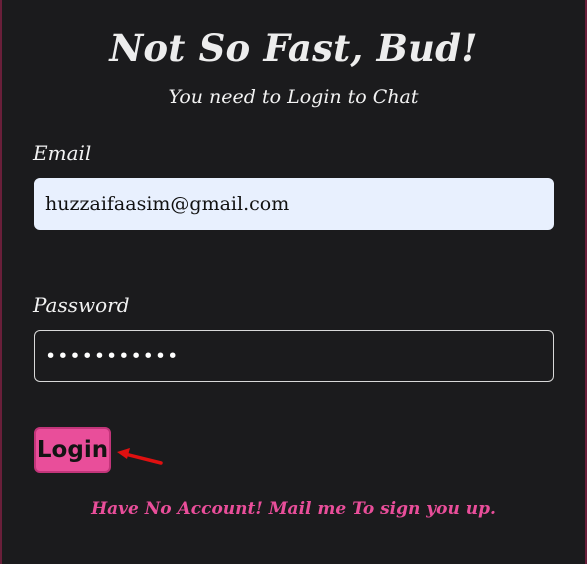 This screenshot has height=564, width=587. I want to click on email-input, so click(294, 204).